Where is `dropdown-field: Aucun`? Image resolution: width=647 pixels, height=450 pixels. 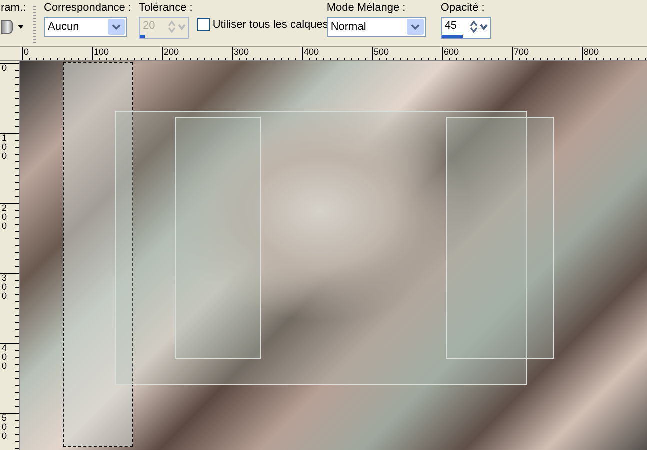
dropdown-field: Aucun is located at coordinates (85, 27).